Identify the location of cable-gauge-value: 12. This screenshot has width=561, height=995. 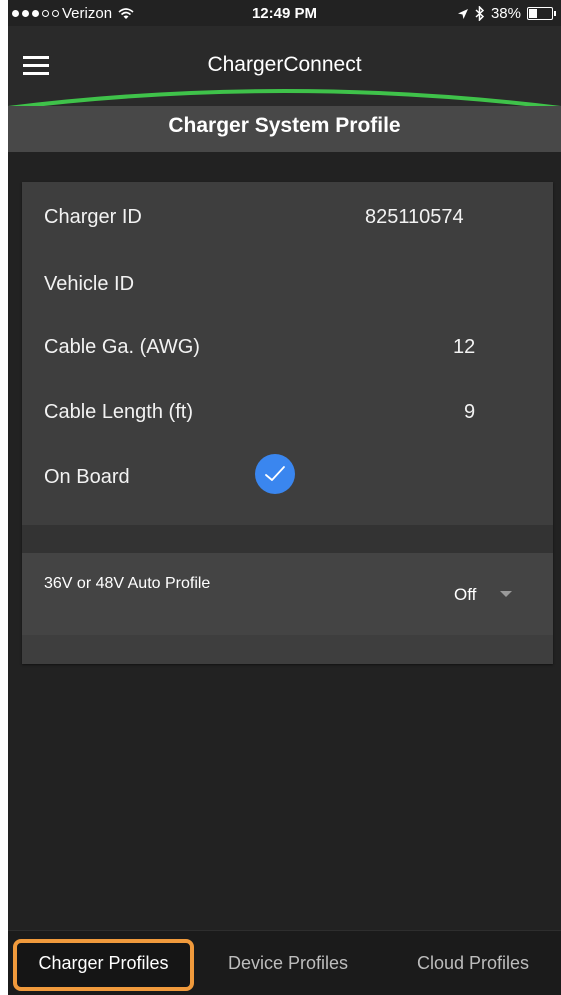
(464, 347).